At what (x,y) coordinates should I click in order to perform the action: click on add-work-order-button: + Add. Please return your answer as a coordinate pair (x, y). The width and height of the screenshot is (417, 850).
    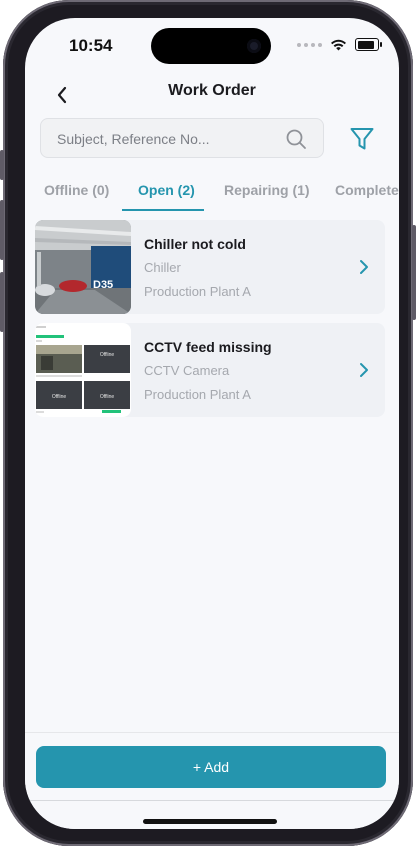
    Looking at the image, I should click on (211, 767).